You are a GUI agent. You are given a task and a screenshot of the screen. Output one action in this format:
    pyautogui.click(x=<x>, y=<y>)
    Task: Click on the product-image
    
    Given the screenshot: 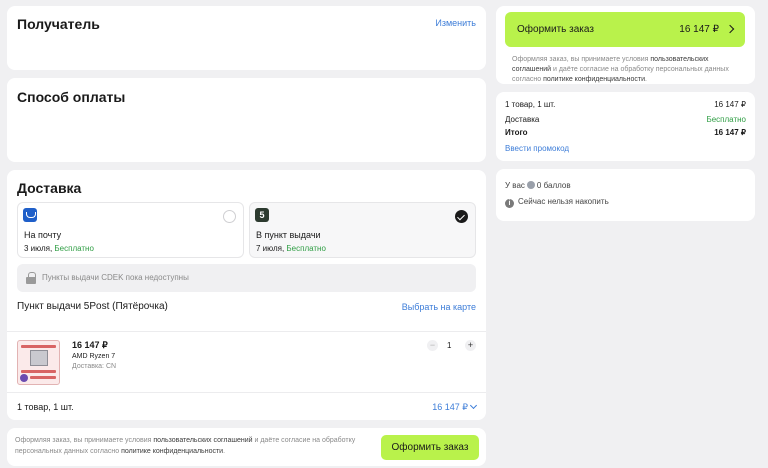 What is the action you would take?
    pyautogui.click(x=38, y=362)
    